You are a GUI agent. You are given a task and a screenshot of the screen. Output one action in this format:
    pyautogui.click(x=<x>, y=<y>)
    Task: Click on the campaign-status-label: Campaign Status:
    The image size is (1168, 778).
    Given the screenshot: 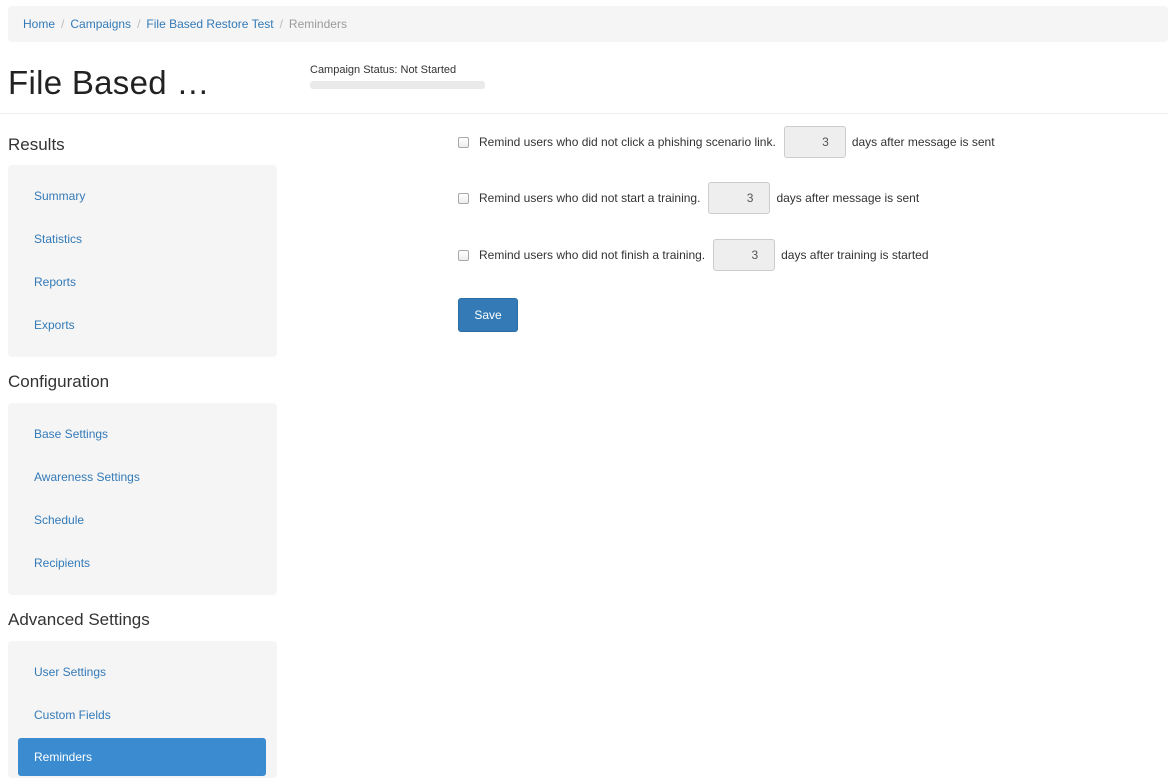 What is the action you would take?
    pyautogui.click(x=354, y=70)
    